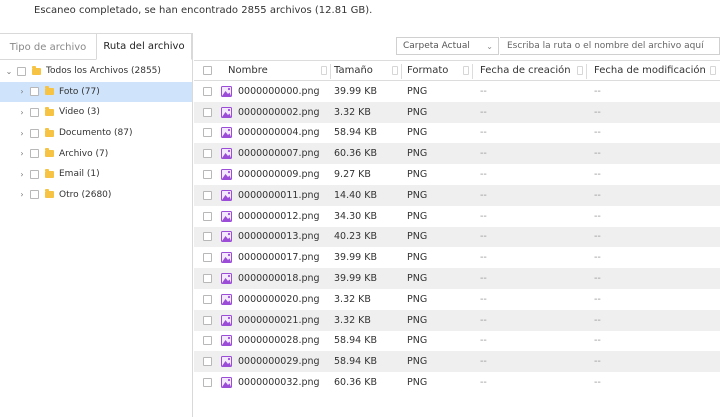 Image resolution: width=720 pixels, height=417 pixels. Describe the element at coordinates (96, 92) in the screenshot. I see `tree-item: › Foto (77)` at that location.